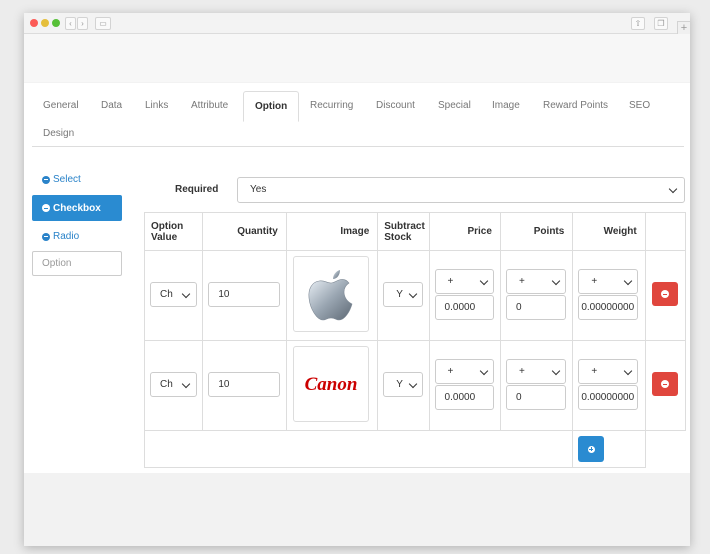 The height and width of the screenshot is (554, 710). I want to click on points-prefix-value: +, so click(521, 281).